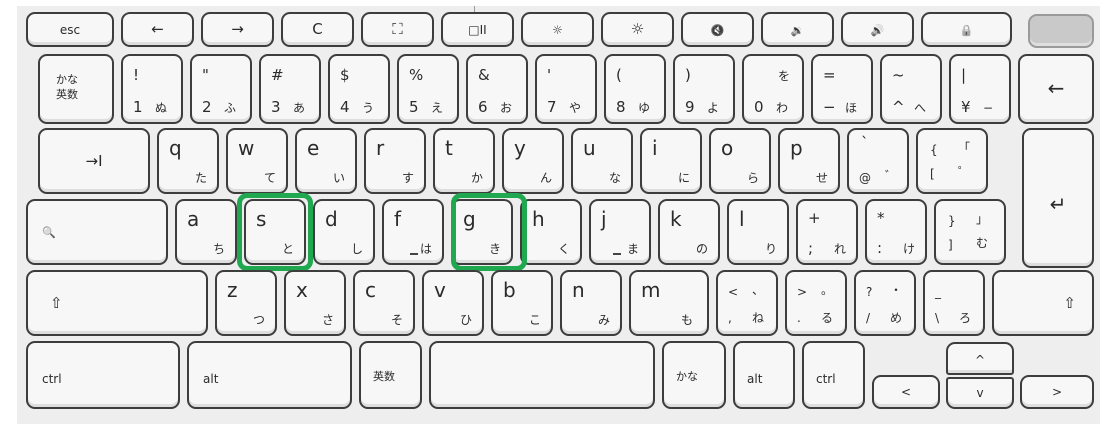  What do you see at coordinates (103, 375) in the screenshot?
I see `left-ctrl-key: ctrl` at bounding box center [103, 375].